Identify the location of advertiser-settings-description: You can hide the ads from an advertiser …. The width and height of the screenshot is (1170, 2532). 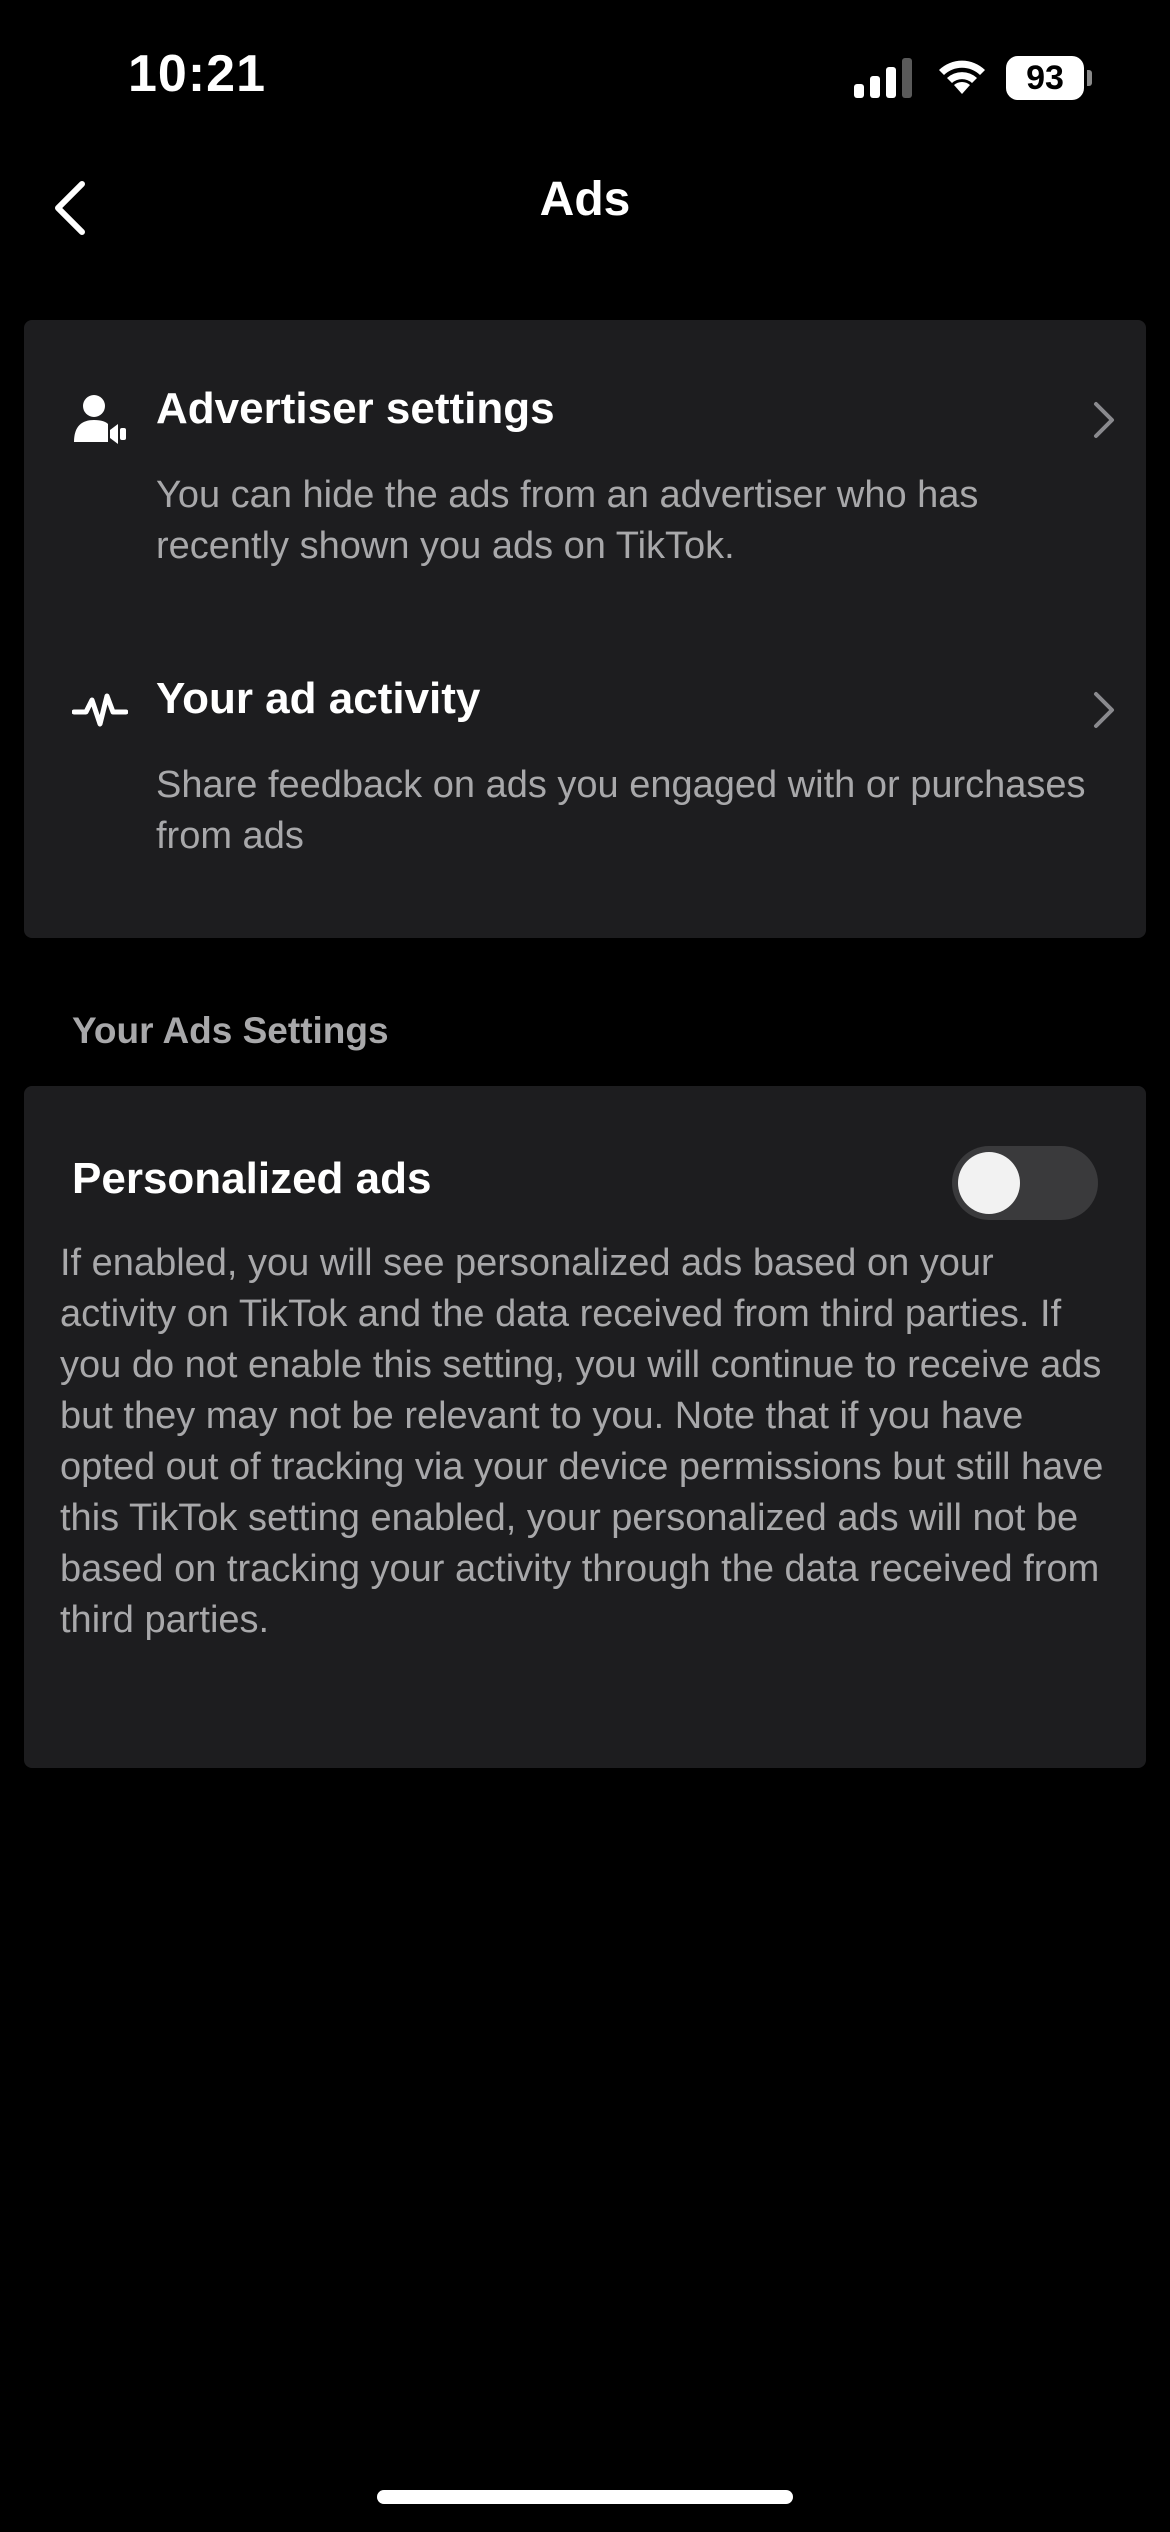
(567, 520).